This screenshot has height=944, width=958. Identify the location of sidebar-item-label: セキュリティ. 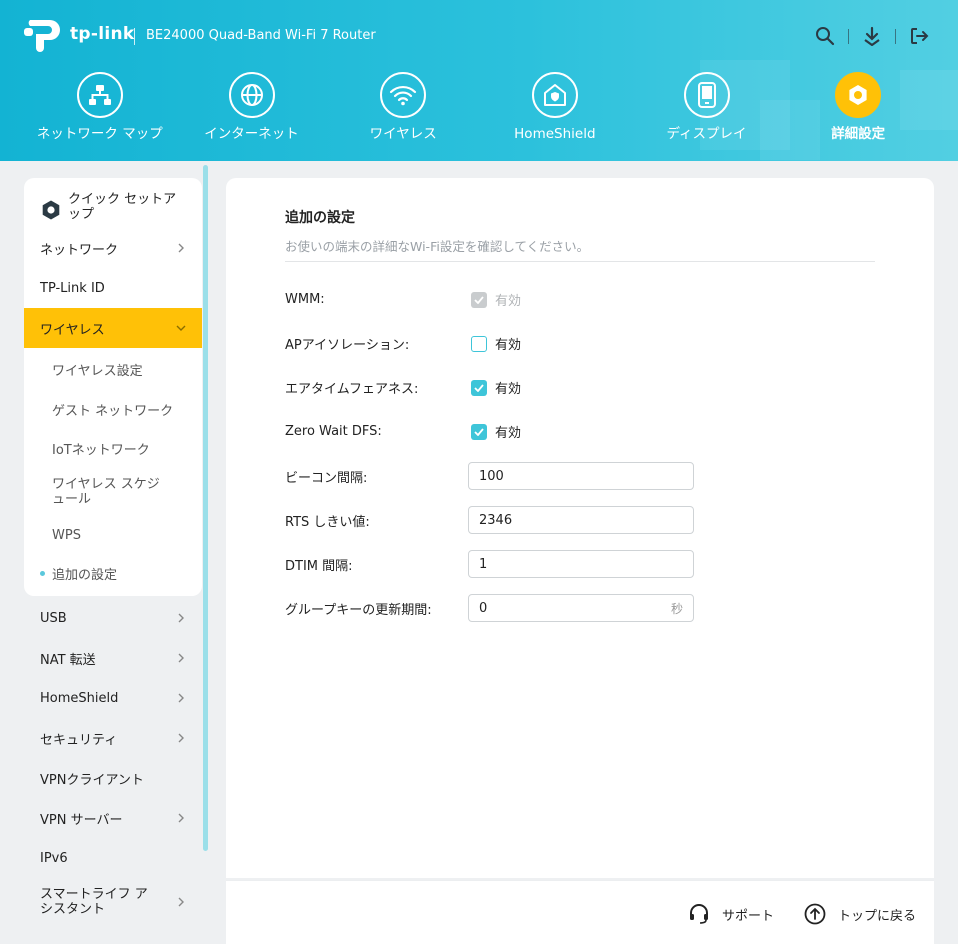
(79, 740).